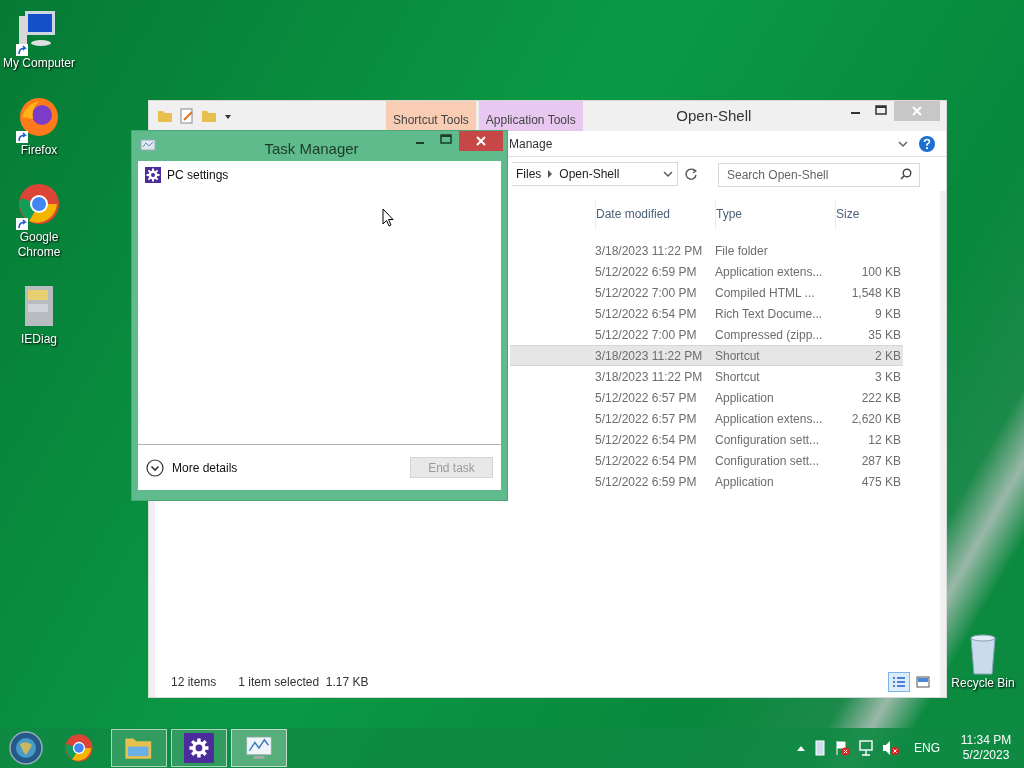  What do you see at coordinates (891, 748) in the screenshot?
I see `speaker-muted-icon` at bounding box center [891, 748].